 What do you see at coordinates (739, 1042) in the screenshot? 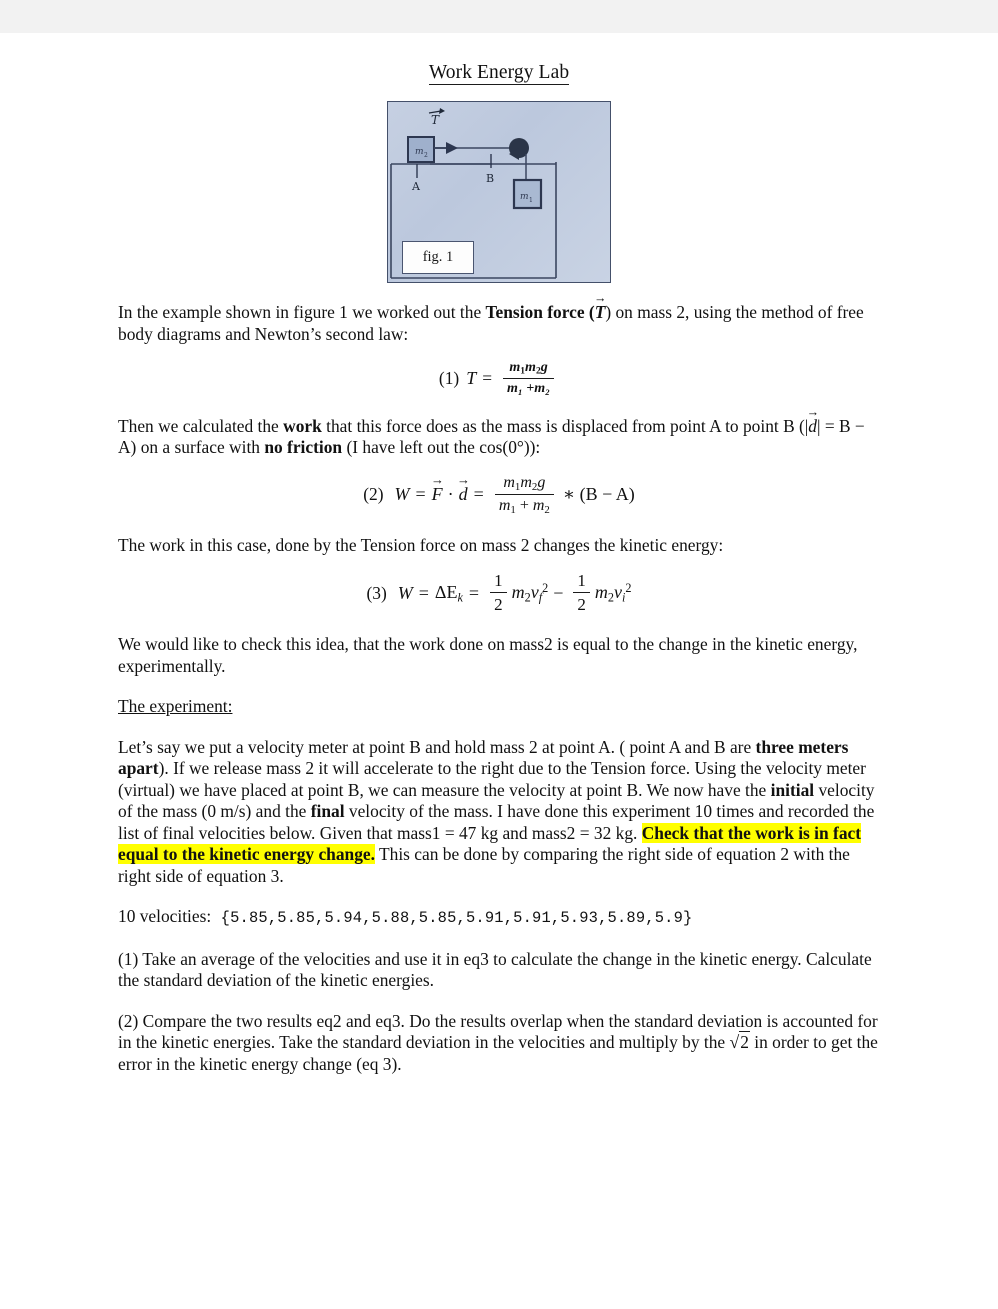
I see `sqrt-two-symbol: √2` at bounding box center [739, 1042].